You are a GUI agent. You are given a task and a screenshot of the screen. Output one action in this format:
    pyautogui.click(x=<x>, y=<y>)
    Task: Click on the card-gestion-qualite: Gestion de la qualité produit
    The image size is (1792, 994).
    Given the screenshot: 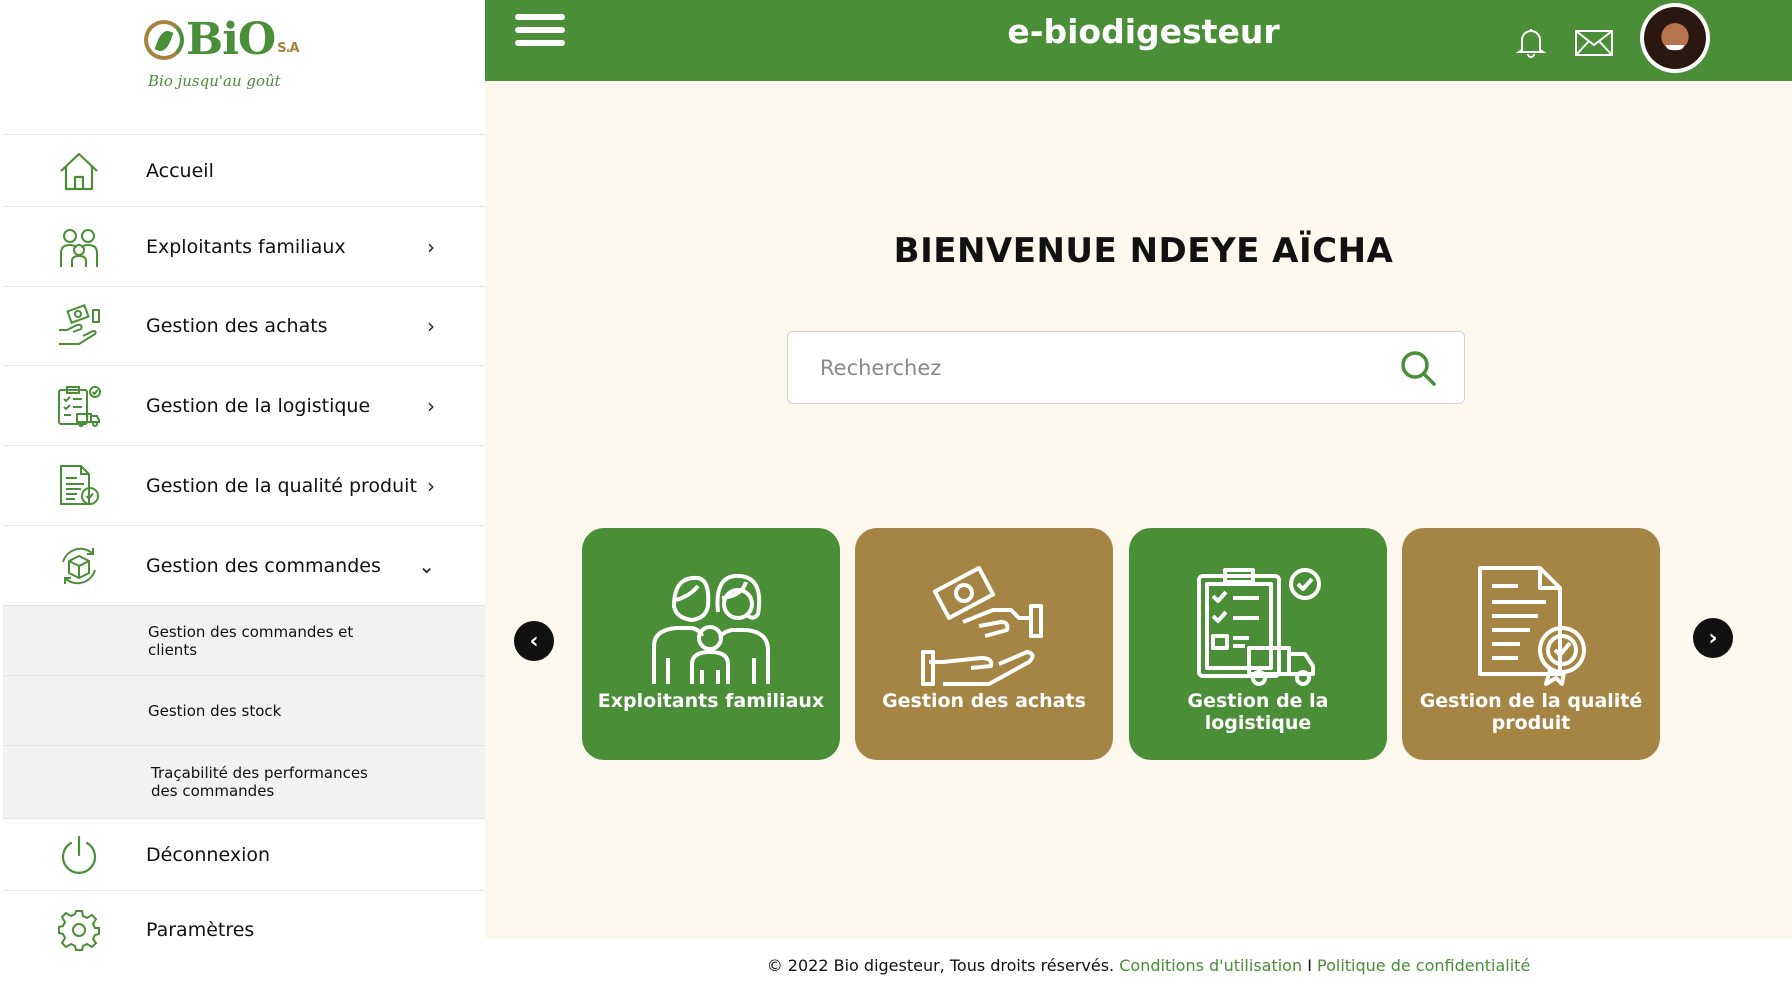 What is the action you would take?
    pyautogui.click(x=1531, y=644)
    